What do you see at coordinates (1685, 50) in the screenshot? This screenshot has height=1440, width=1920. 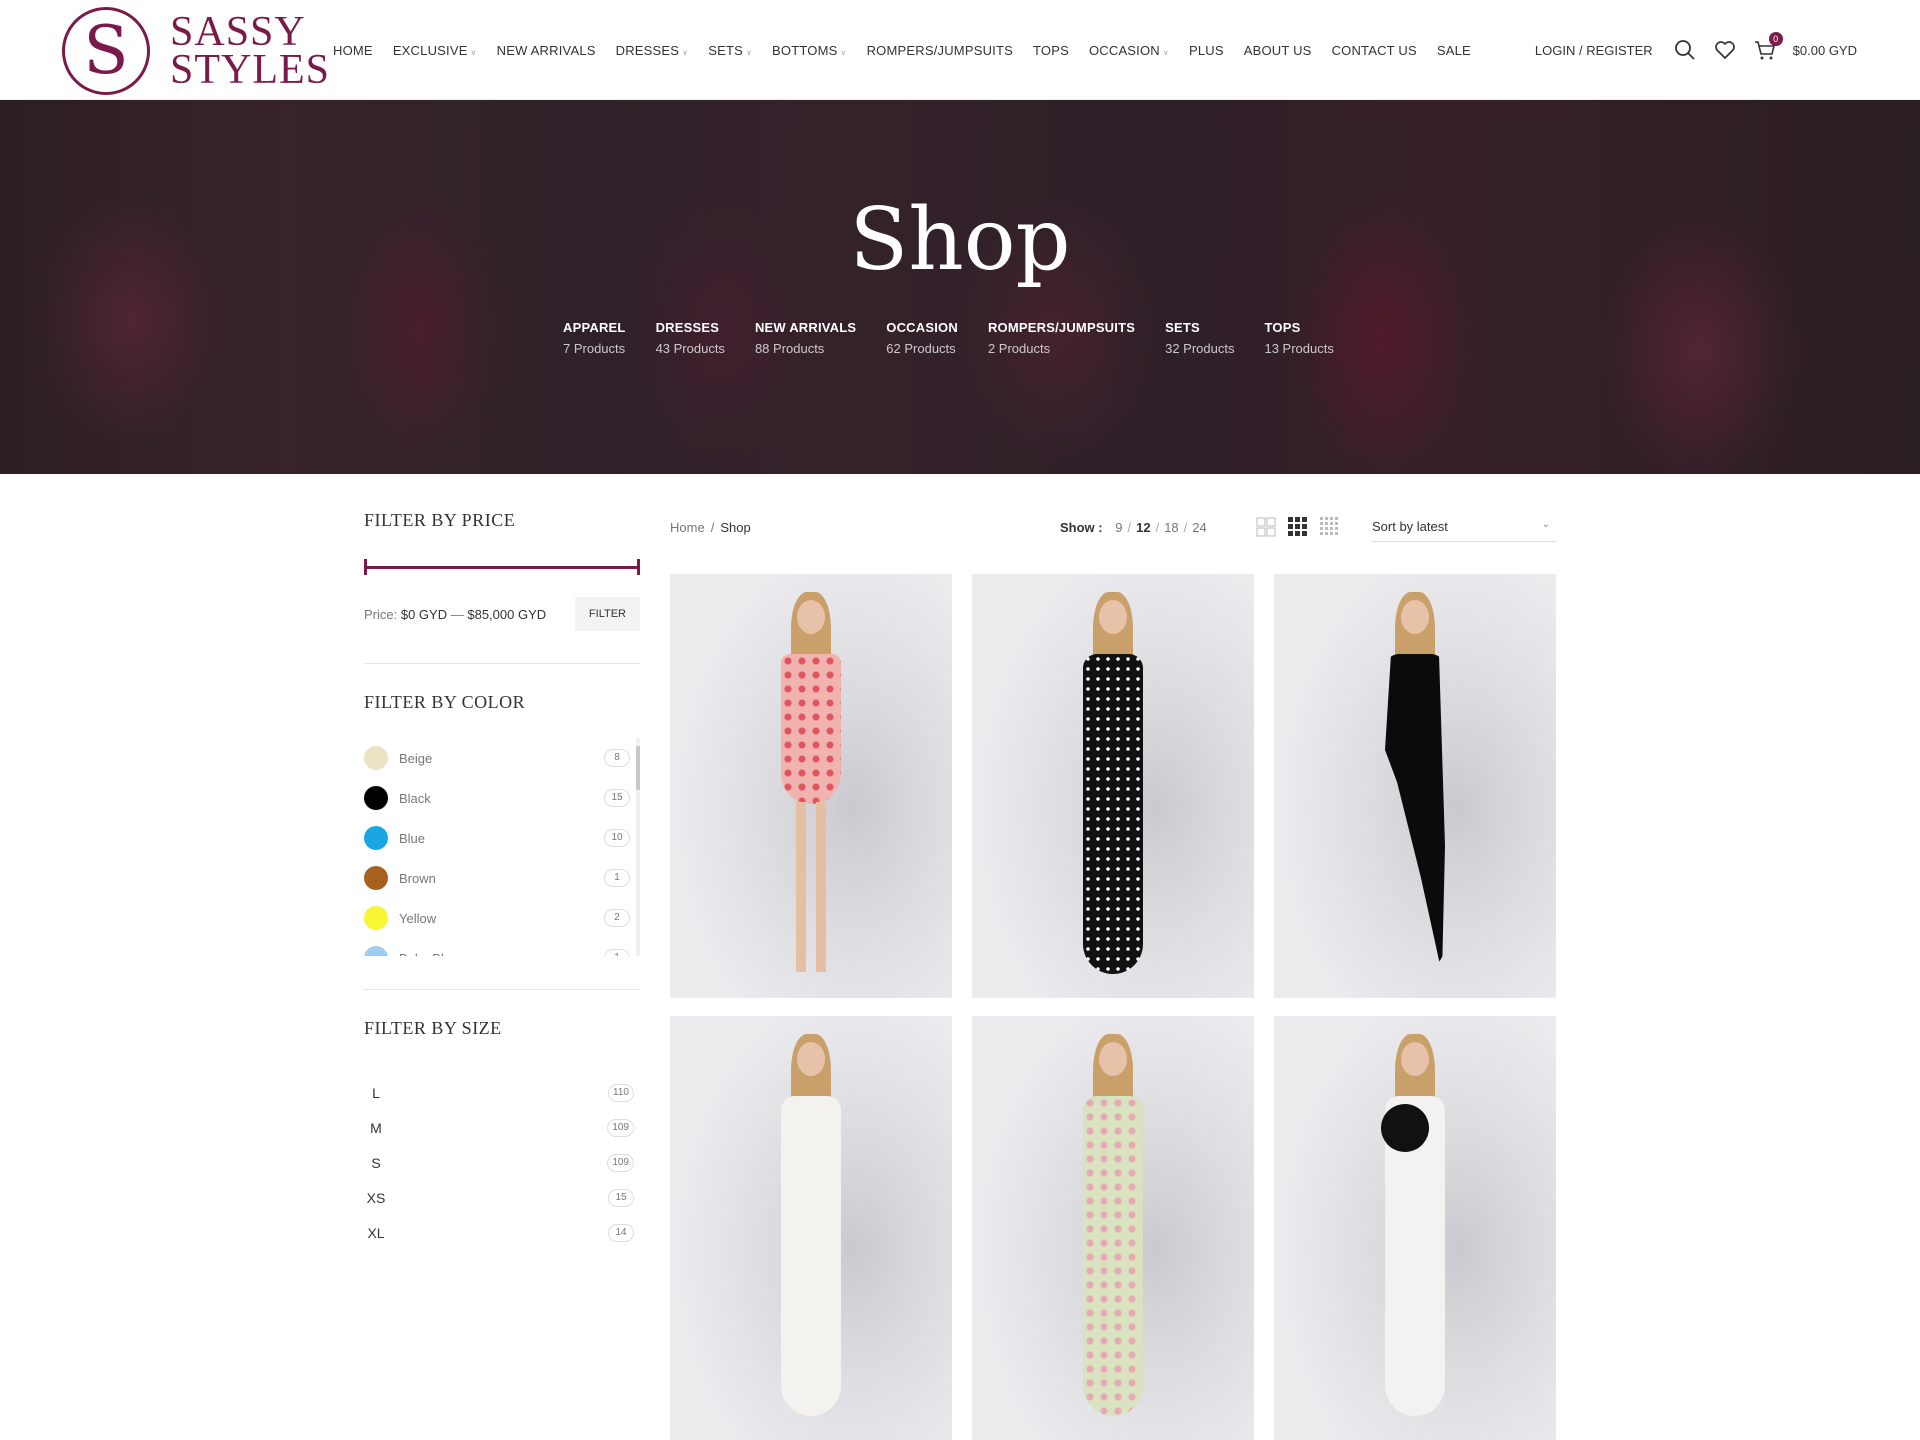 I see `search-icon` at bounding box center [1685, 50].